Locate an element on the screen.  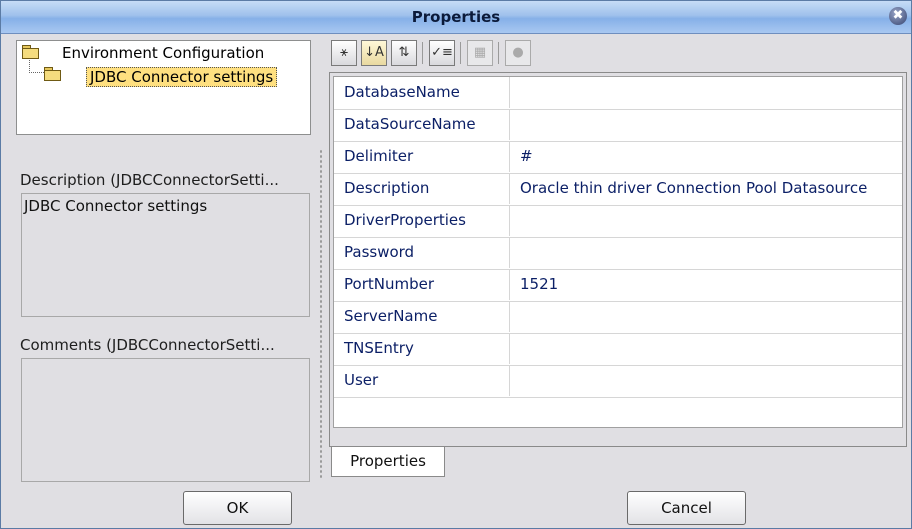
property-value: # is located at coordinates (711, 156).